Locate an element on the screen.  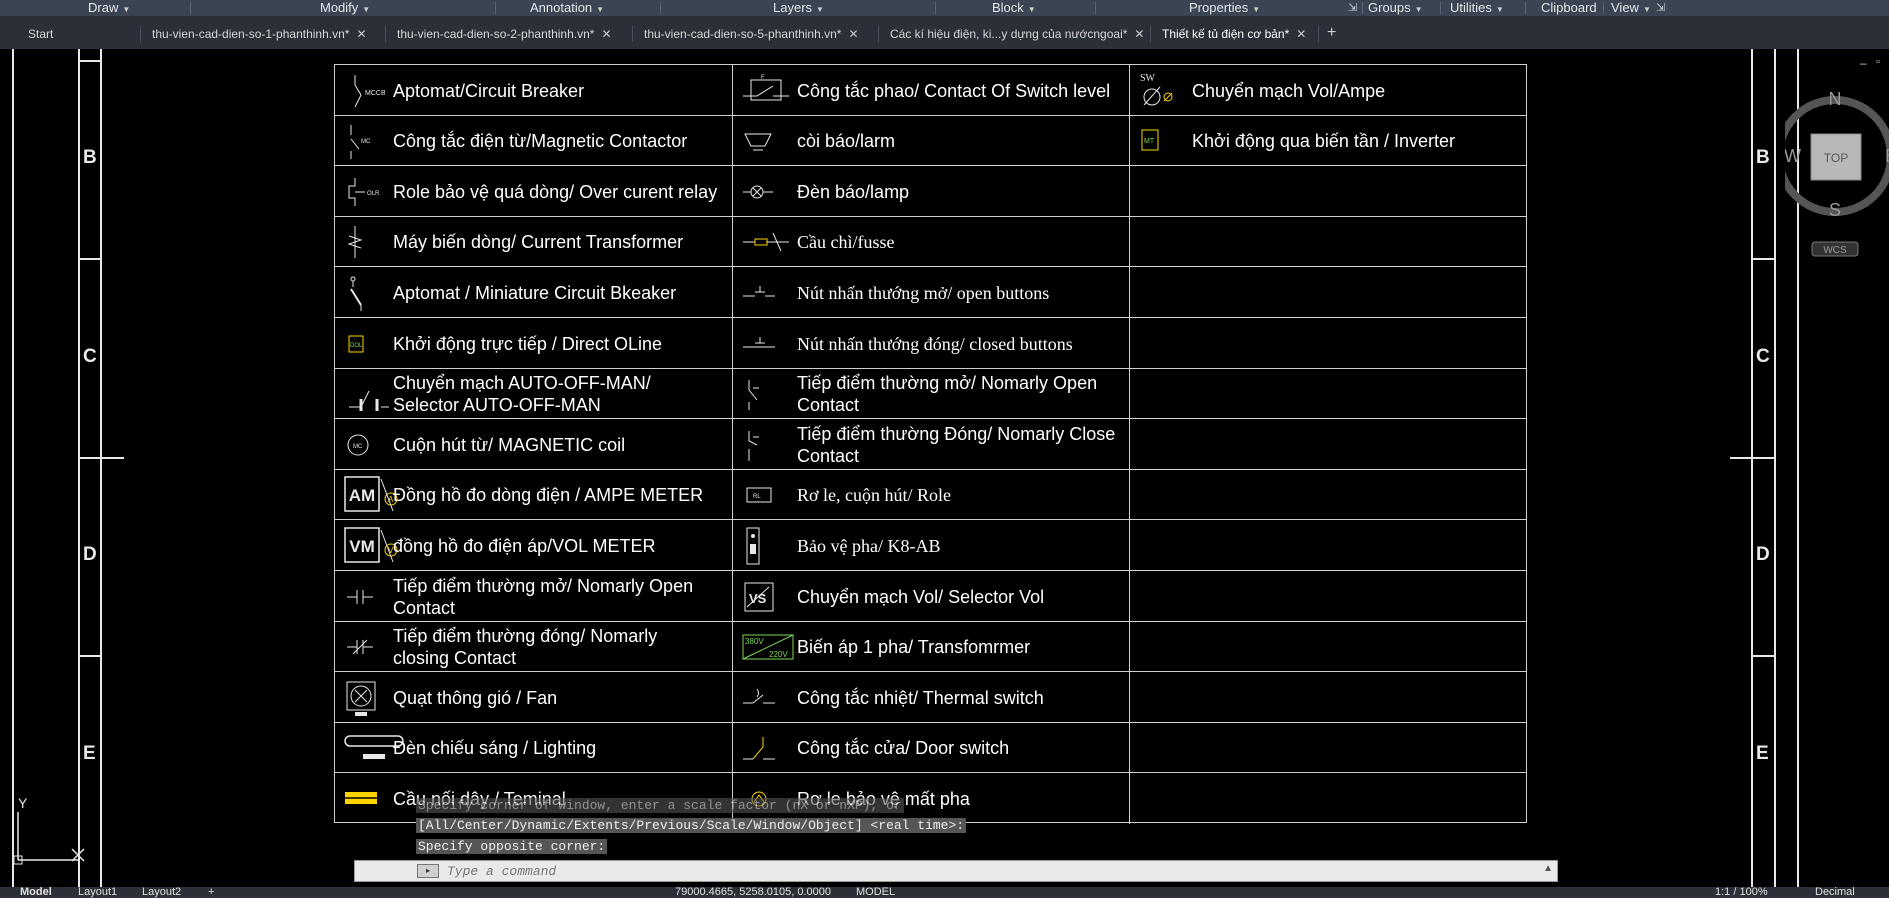
model-space-toggle: MODEL is located at coordinates (875, 892).